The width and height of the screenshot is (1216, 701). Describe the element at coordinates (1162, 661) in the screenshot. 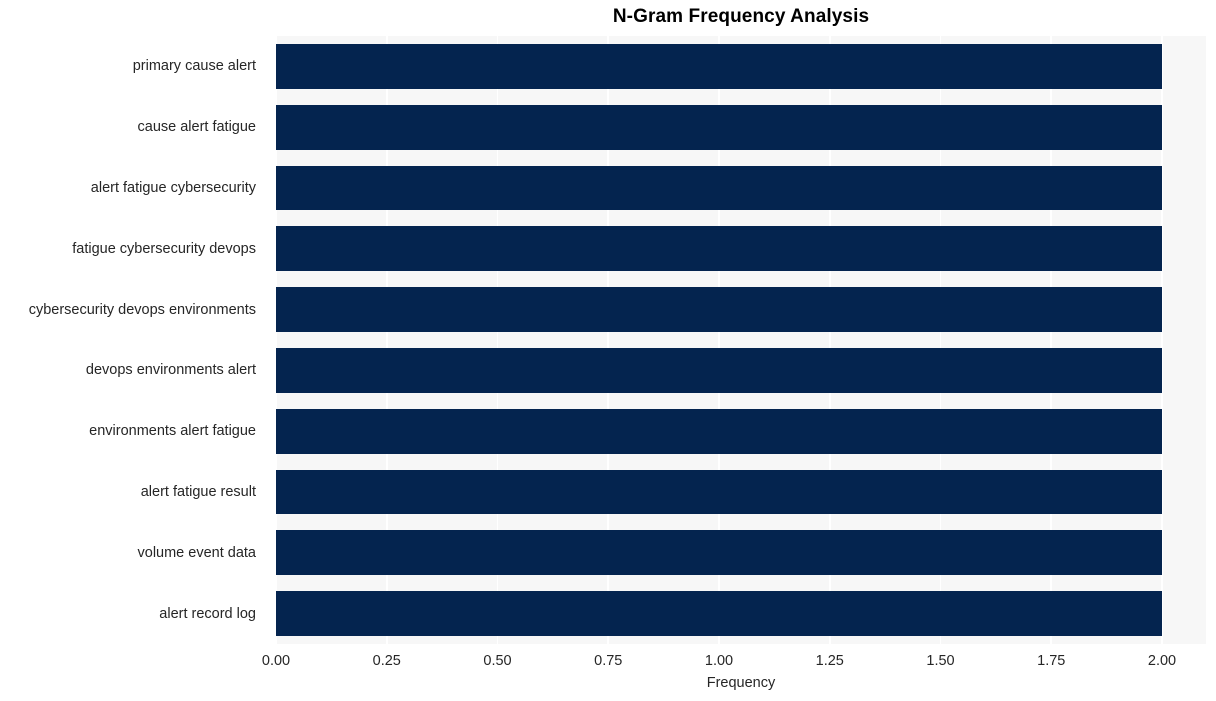

I see `x-tick-label: 2.00` at that location.